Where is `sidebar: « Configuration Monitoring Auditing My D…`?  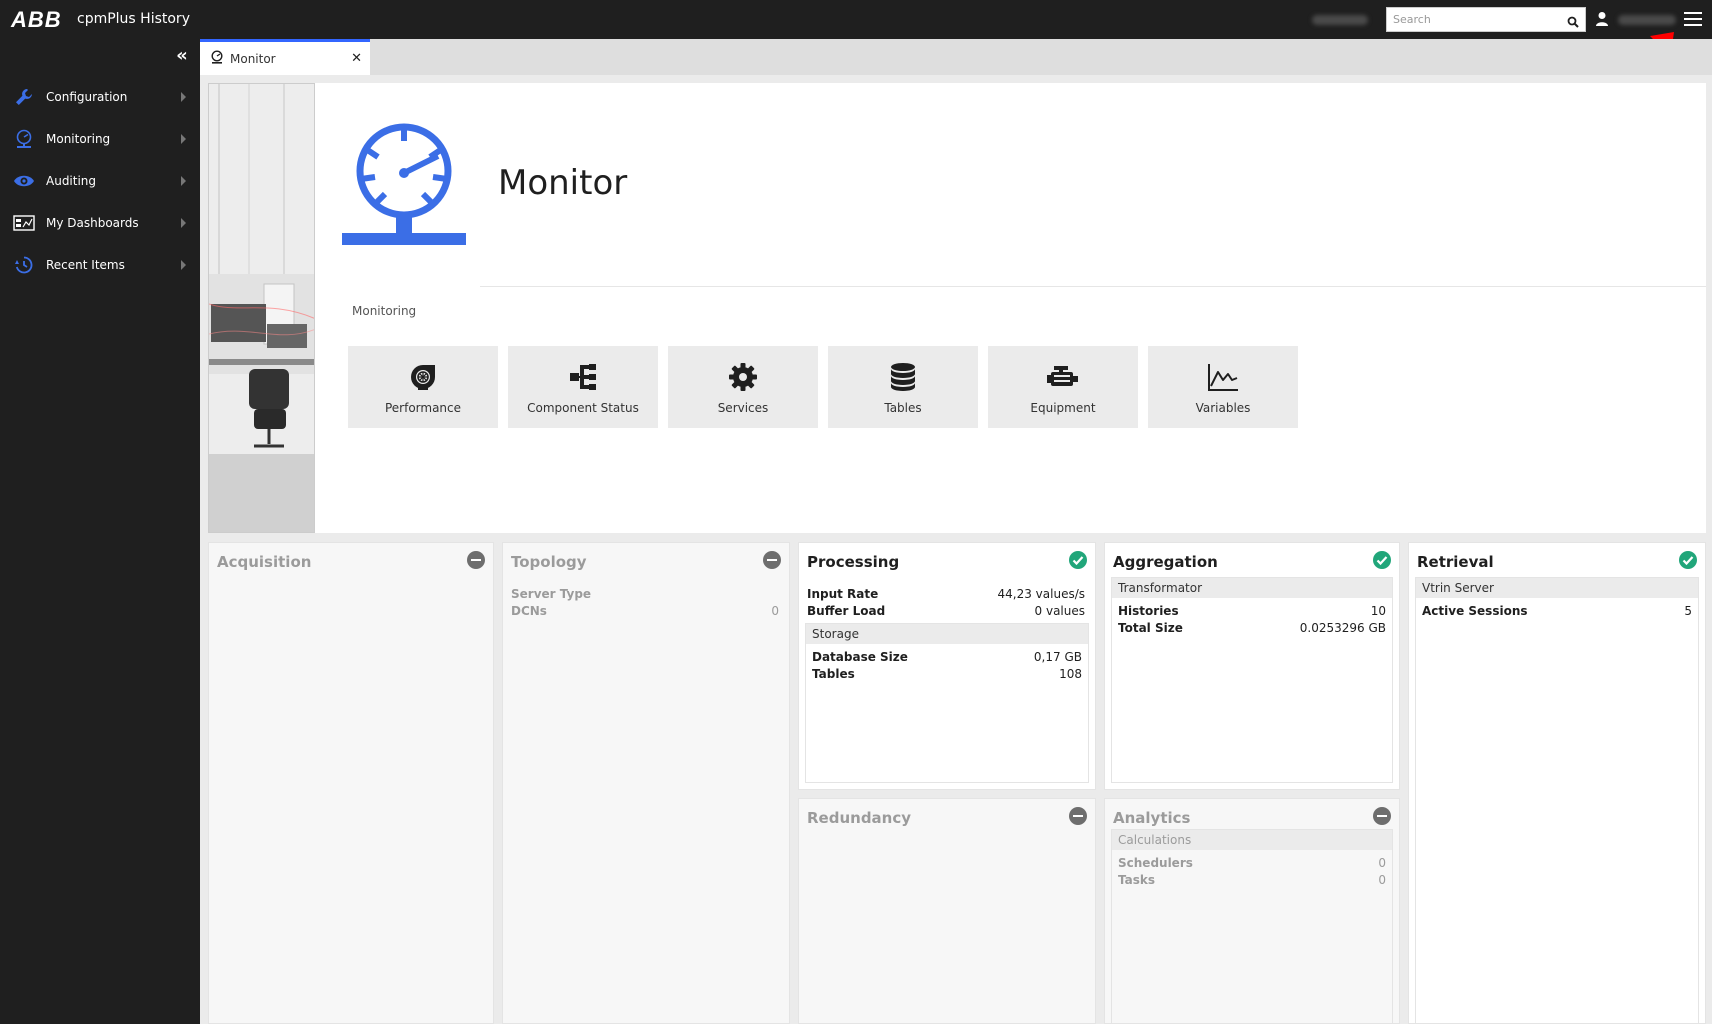
sidebar: « Configuration Monitoring Auditing My D… is located at coordinates (100, 531).